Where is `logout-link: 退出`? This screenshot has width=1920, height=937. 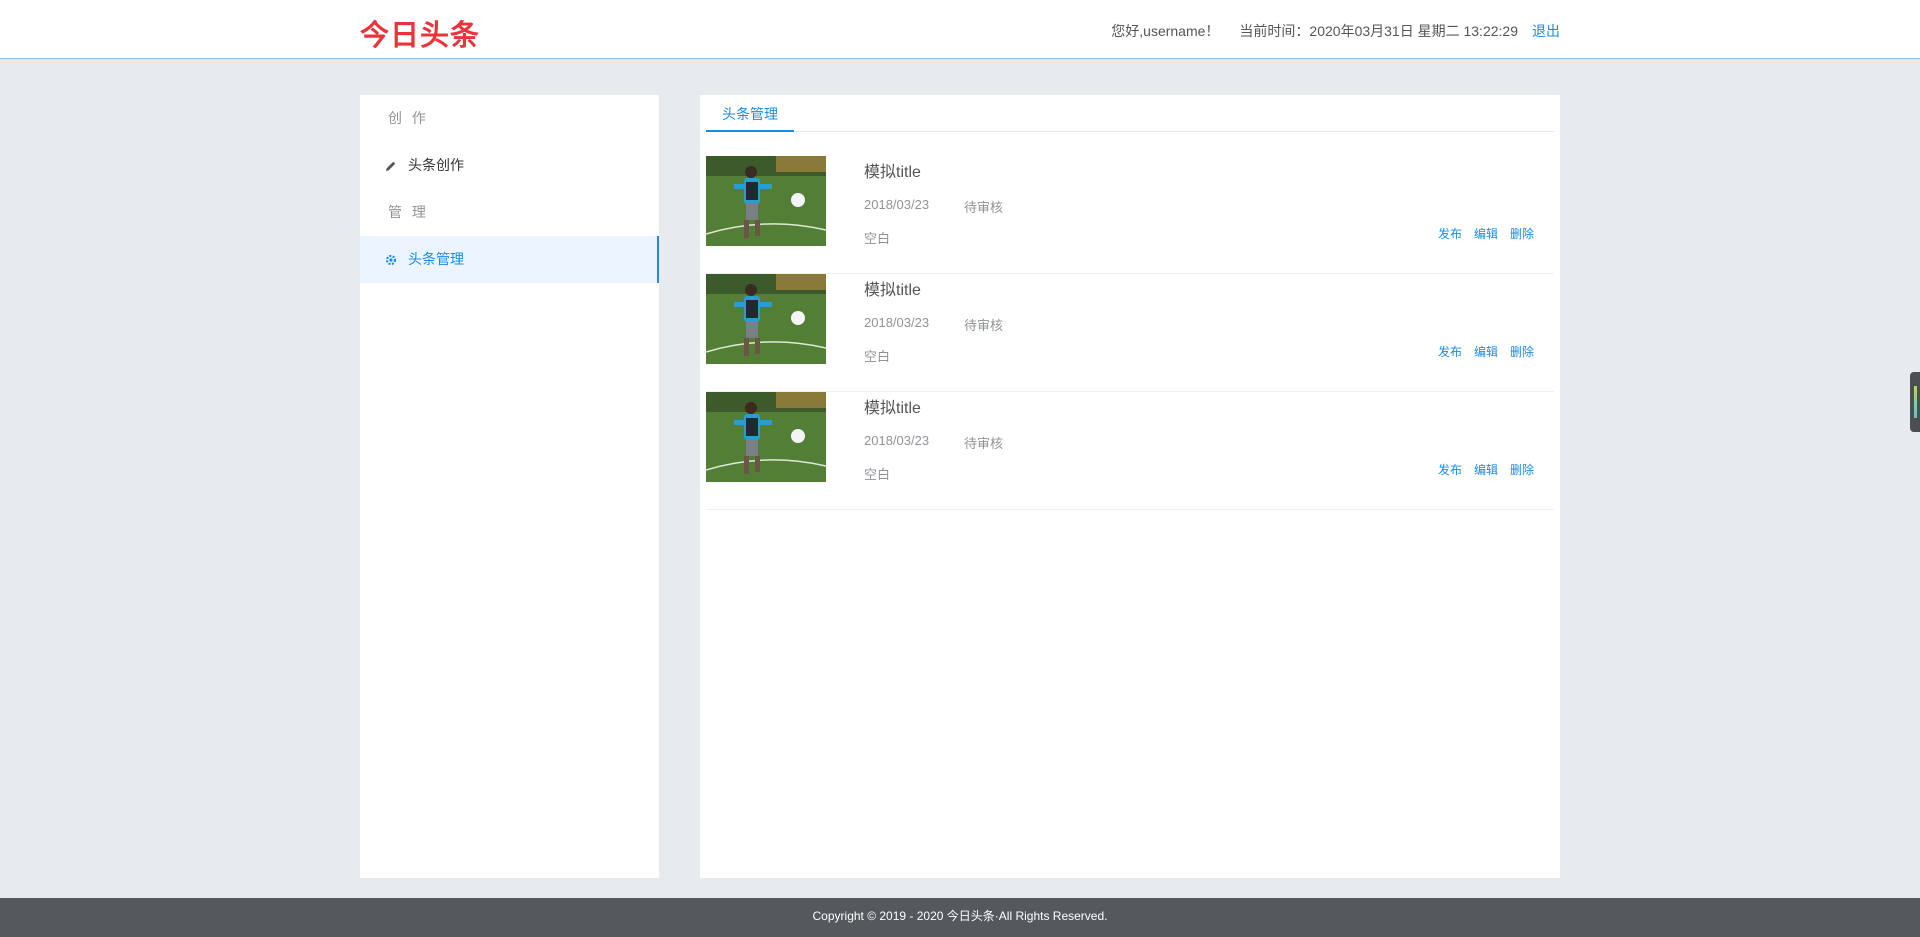
logout-link: 退出 is located at coordinates (1546, 31).